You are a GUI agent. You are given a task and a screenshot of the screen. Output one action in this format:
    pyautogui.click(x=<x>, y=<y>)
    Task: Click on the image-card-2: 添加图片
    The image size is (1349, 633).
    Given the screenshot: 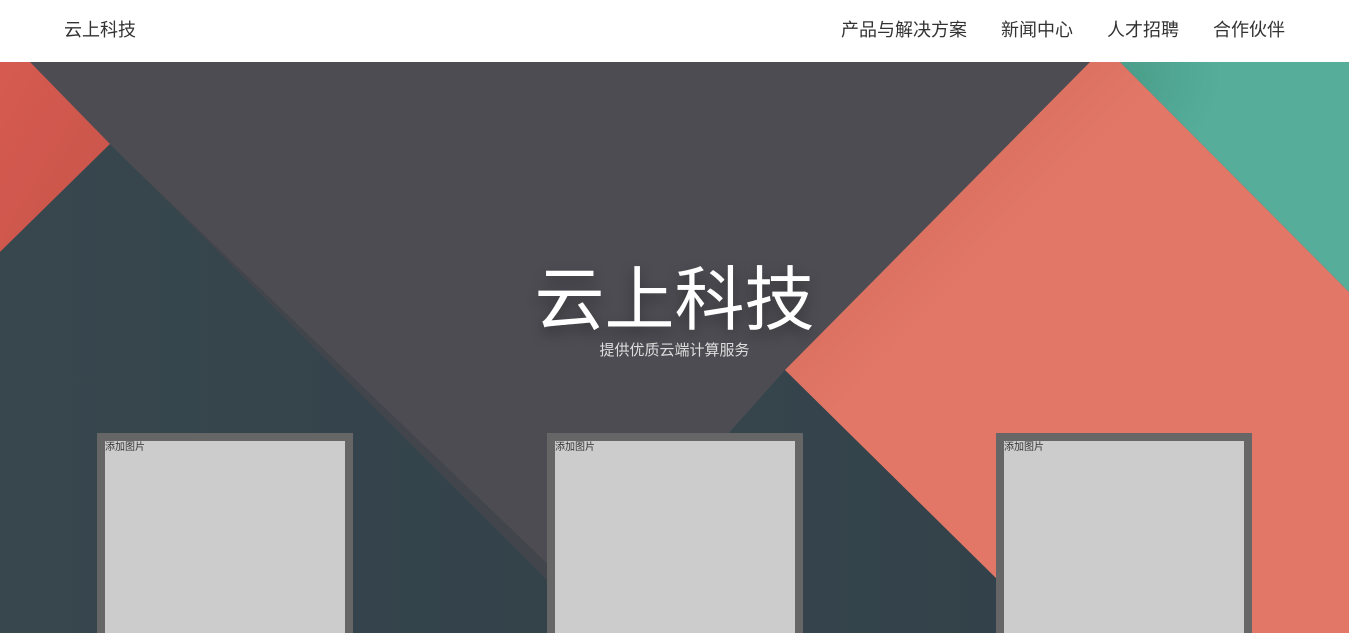 What is the action you would take?
    pyautogui.click(x=675, y=533)
    